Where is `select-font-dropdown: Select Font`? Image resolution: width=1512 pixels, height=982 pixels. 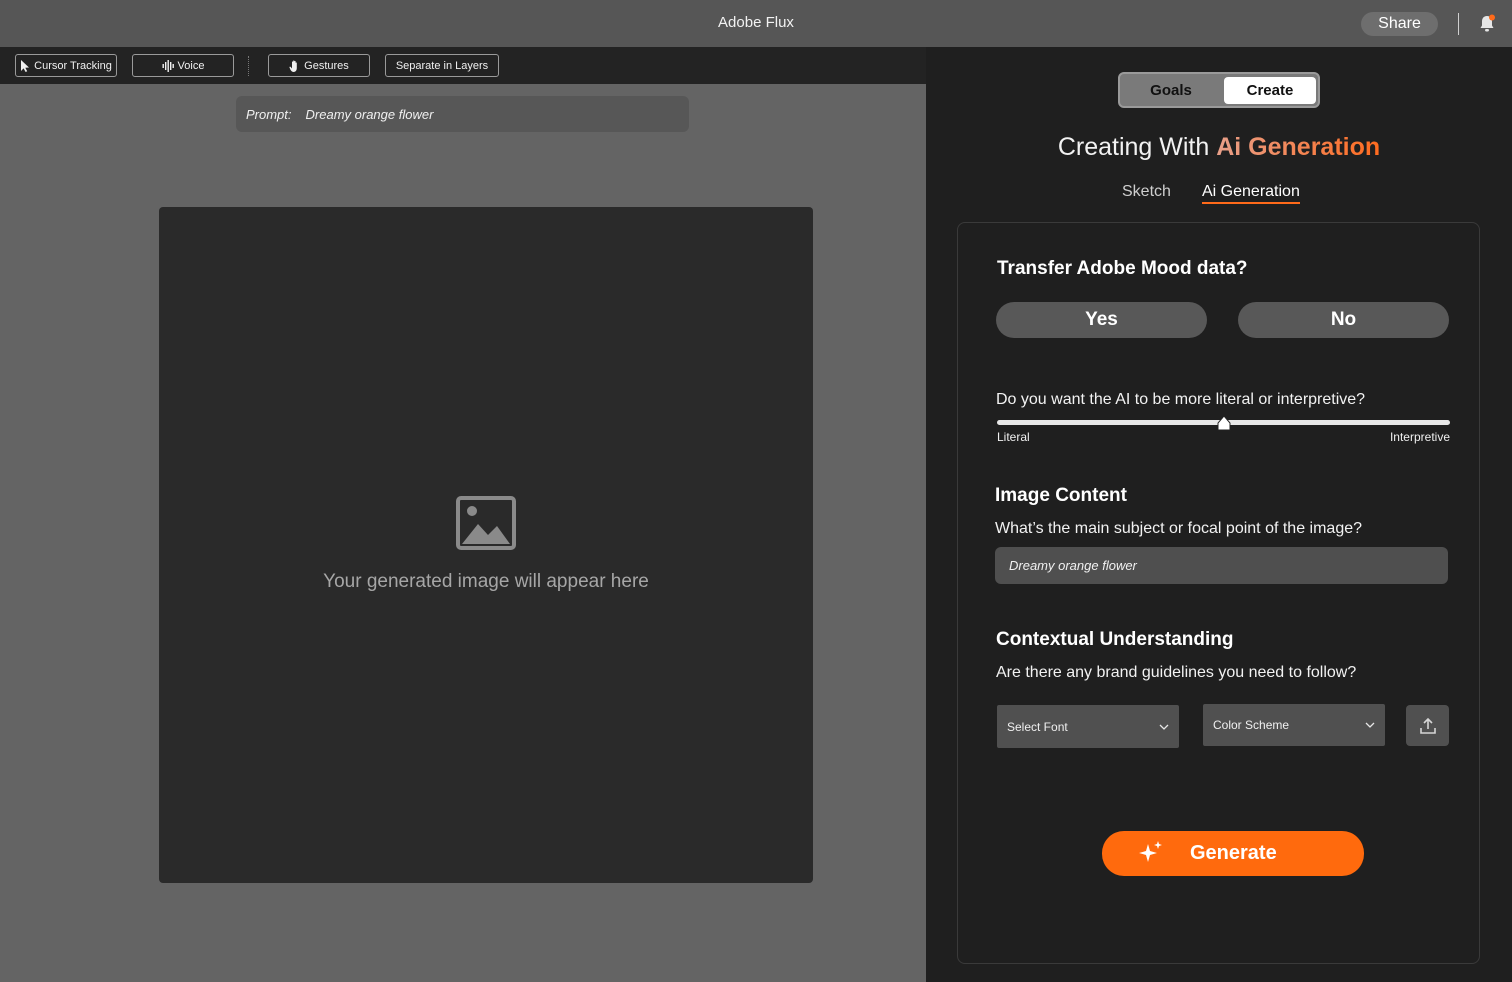 select-font-dropdown: Select Font is located at coordinates (1088, 726).